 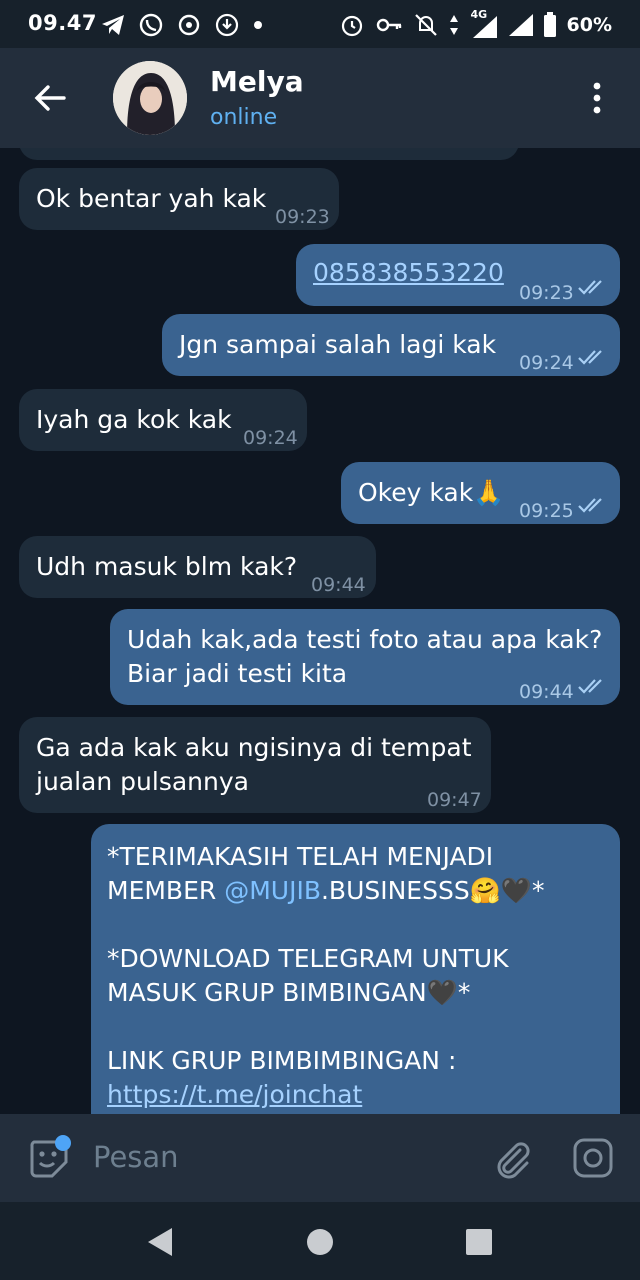 I want to click on message-bubble-incoming: Ok bentar yah kak 09:23, so click(x=179, y=199).